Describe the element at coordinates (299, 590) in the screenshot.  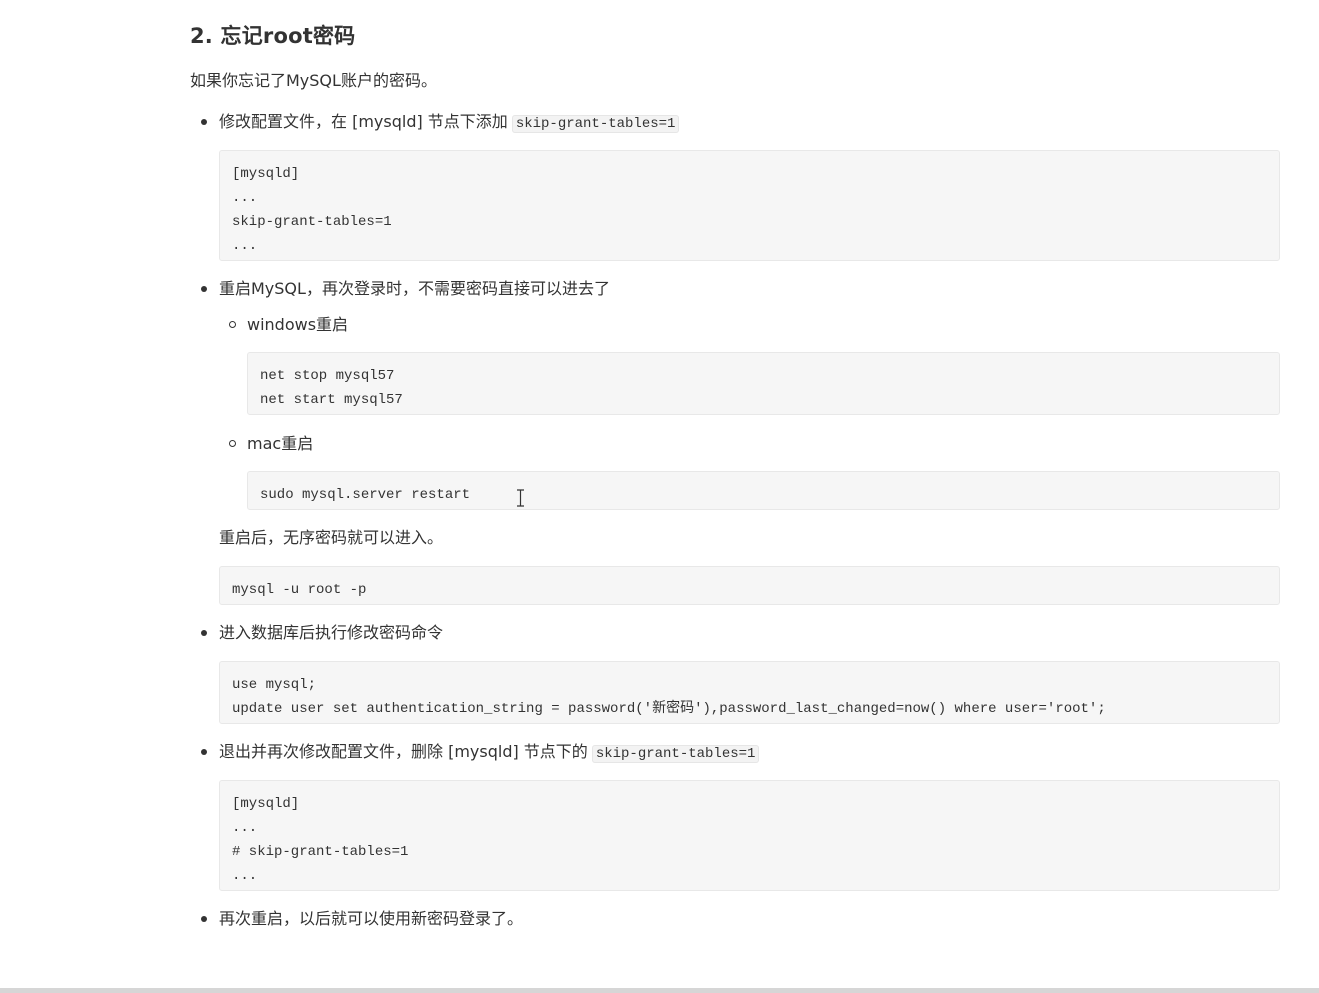
I see `code-line: mysql -u root -p` at that location.